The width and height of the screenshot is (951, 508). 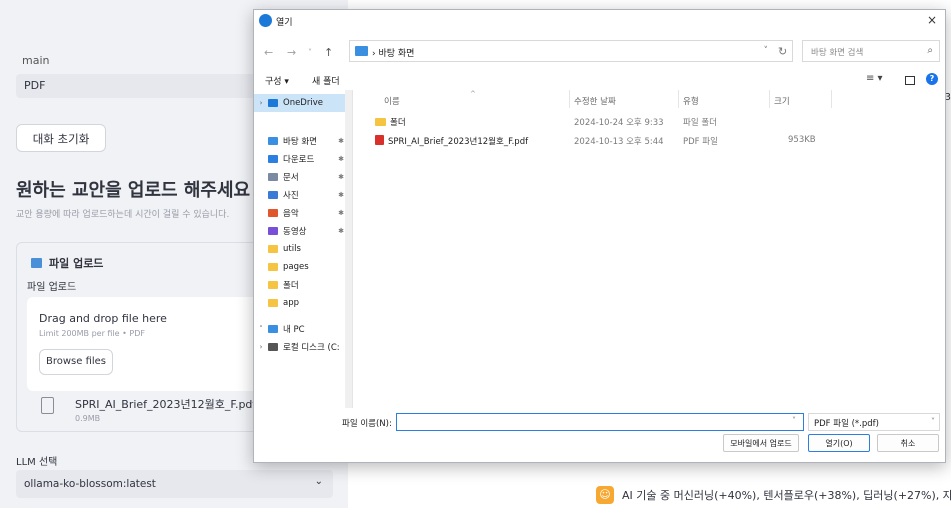 What do you see at coordinates (352, 249) in the screenshot?
I see `pane-divider` at bounding box center [352, 249].